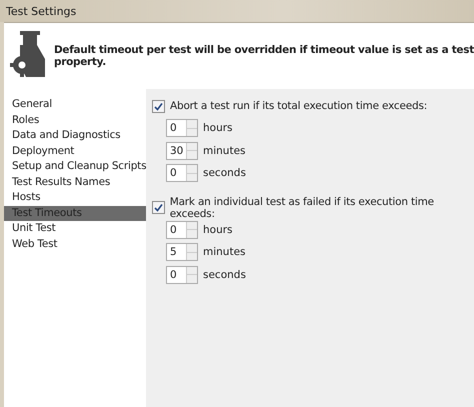 Image resolution: width=474 pixels, height=407 pixels. What do you see at coordinates (264, 56) in the screenshot?
I see `header-message: Default timeout per test will be overridden if timeout value is set as a test property.` at bounding box center [264, 56].